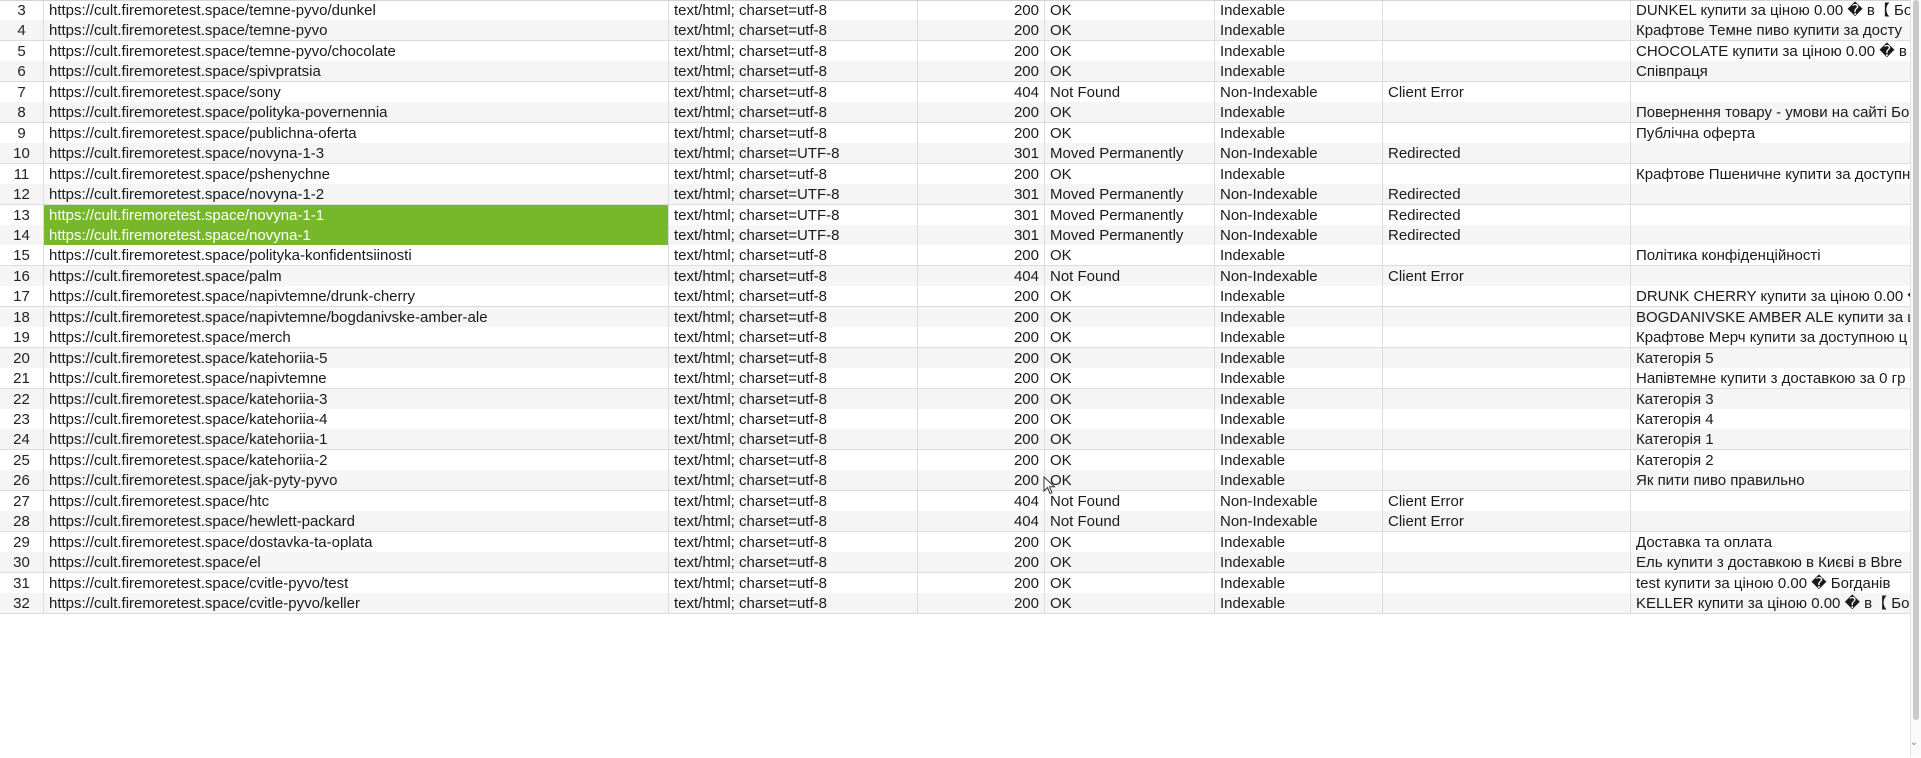  What do you see at coordinates (22, 235) in the screenshot?
I see `row-number: 14` at bounding box center [22, 235].